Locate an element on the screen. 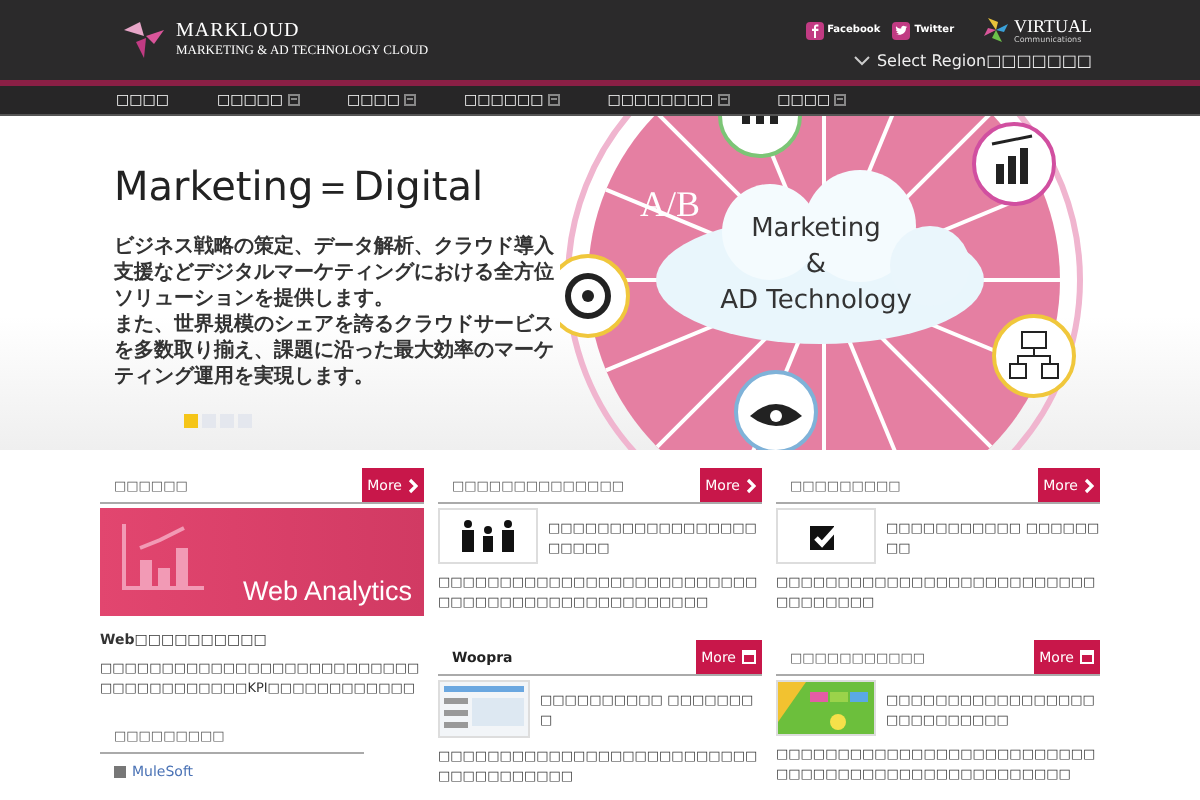  bird-icon is located at coordinates (901, 30).